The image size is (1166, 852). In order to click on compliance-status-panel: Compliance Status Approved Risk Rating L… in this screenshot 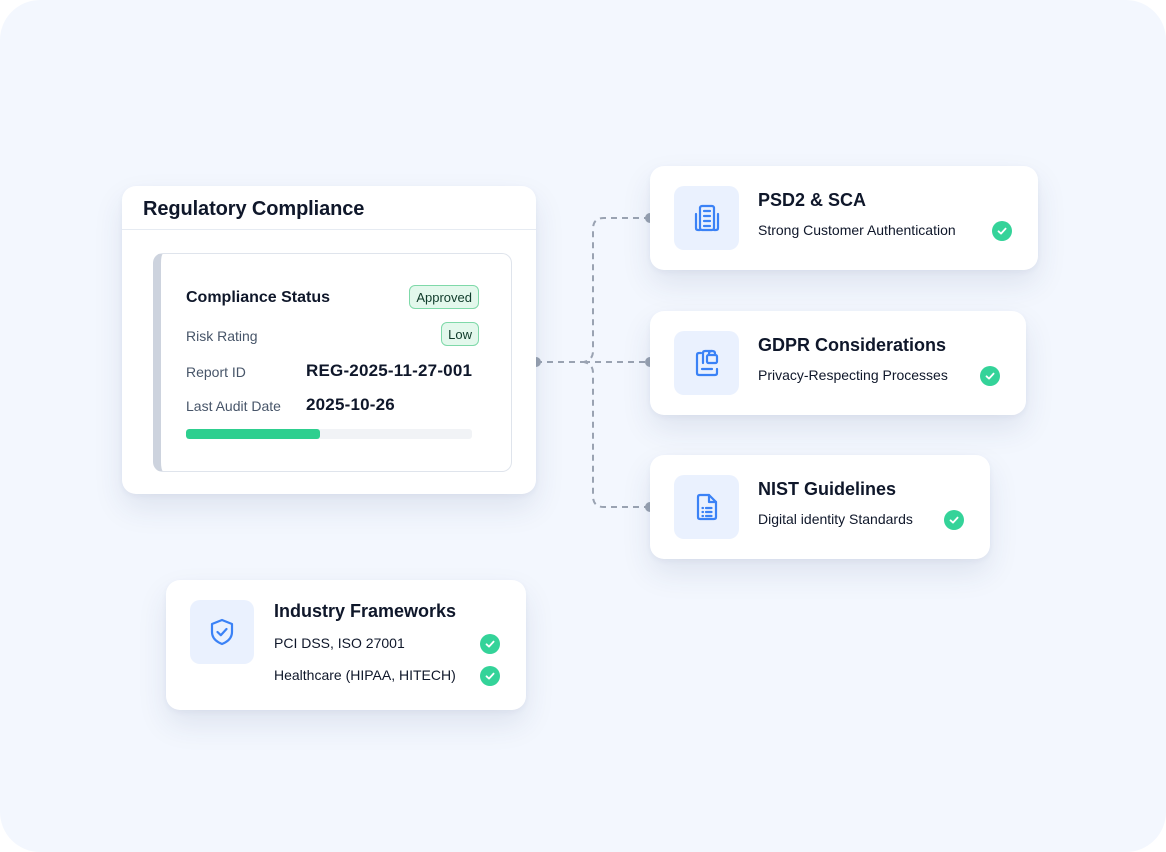, I will do `click(332, 362)`.